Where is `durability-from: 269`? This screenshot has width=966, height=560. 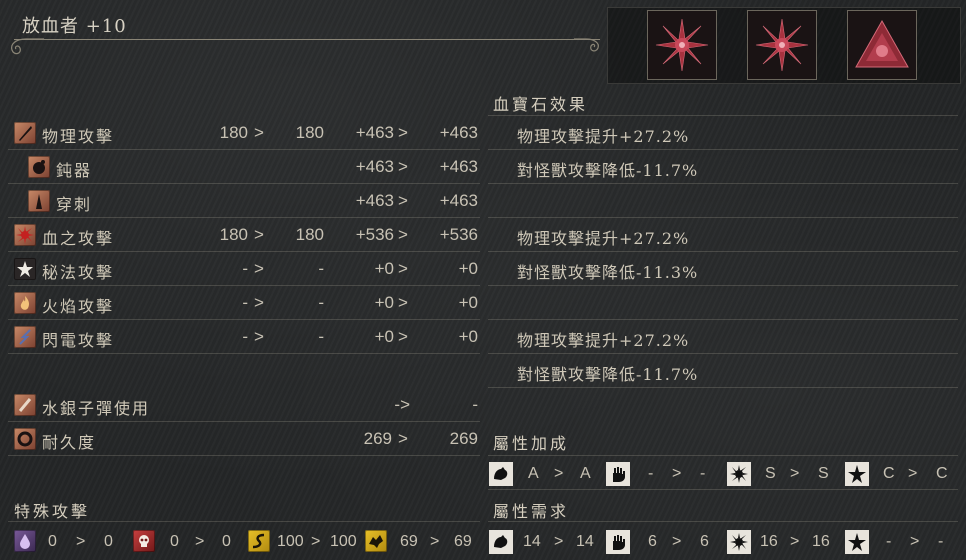 durability-from: 269 is located at coordinates (377, 438).